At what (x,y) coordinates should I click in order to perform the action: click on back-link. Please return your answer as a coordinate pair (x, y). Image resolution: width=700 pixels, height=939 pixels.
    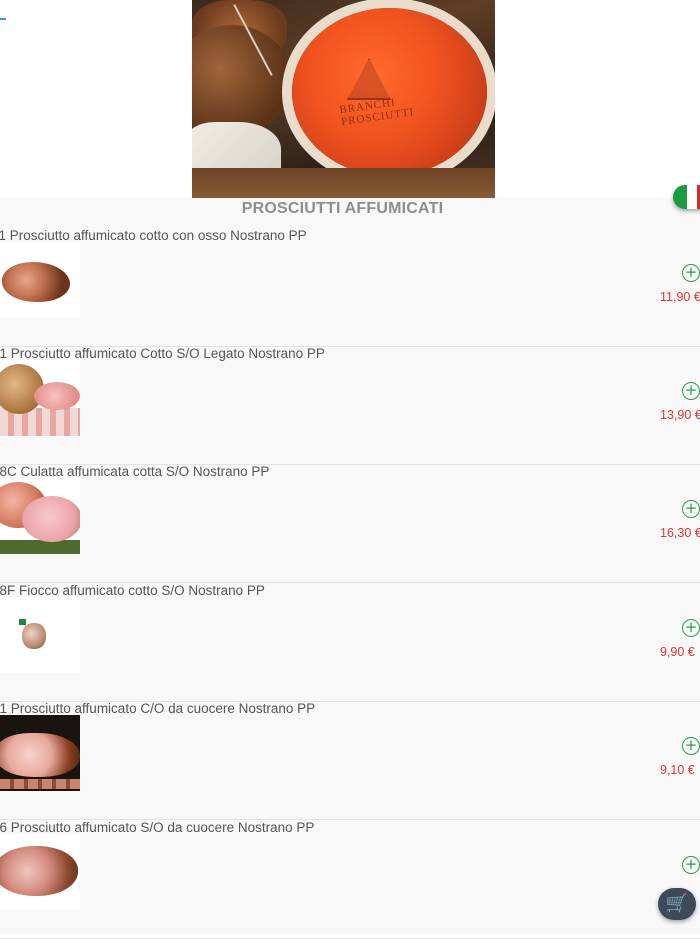
    Looking at the image, I should click on (3, 19).